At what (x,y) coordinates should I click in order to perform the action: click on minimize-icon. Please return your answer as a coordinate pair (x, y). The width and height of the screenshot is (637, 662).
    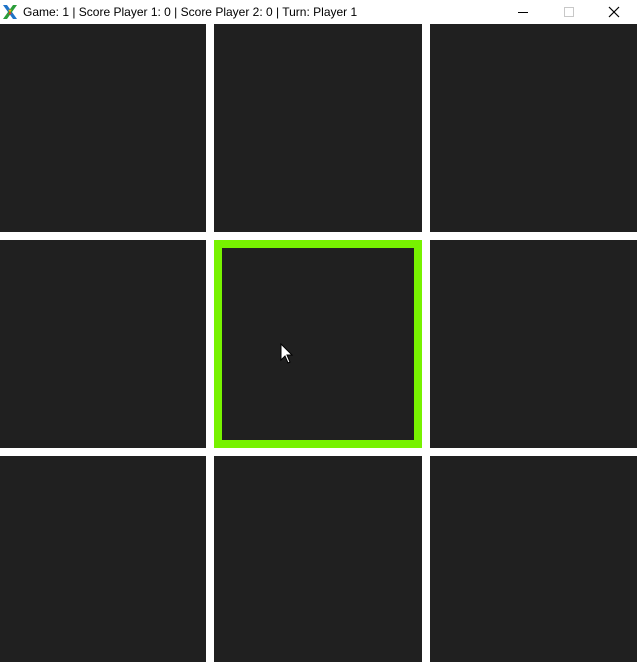
    Looking at the image, I should click on (523, 12).